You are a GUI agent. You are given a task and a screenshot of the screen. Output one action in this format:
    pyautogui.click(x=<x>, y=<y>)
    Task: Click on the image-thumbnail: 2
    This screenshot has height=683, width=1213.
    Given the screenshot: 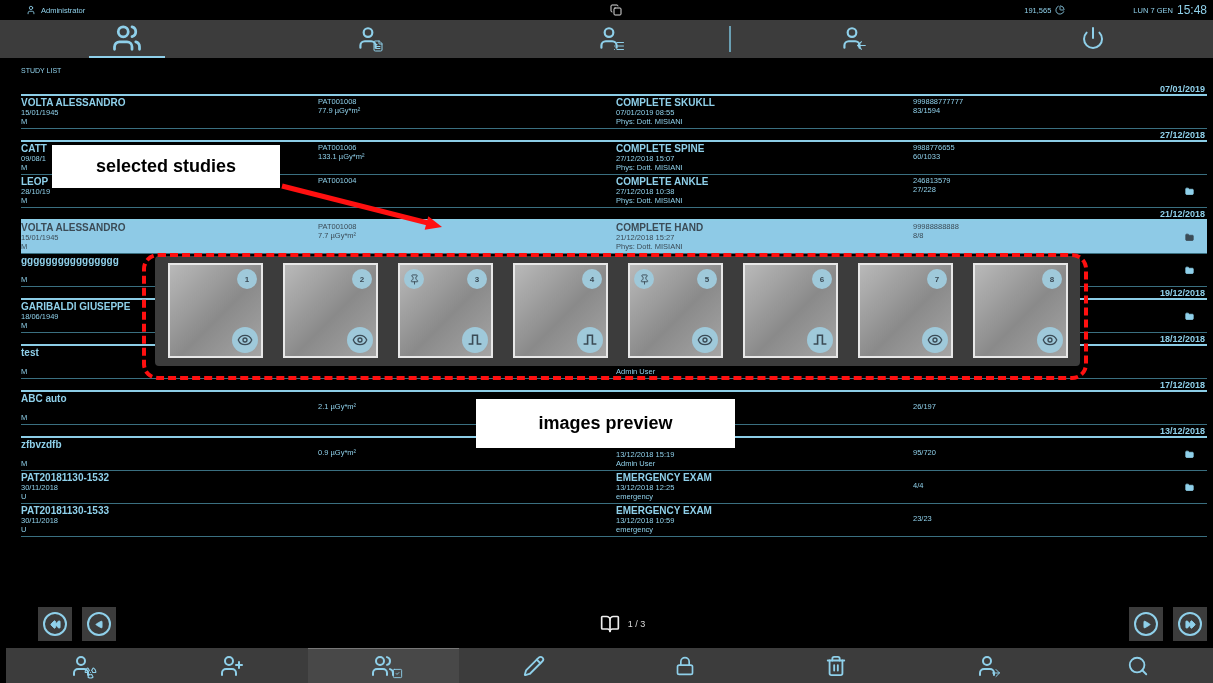 What is the action you would take?
    pyautogui.click(x=330, y=310)
    